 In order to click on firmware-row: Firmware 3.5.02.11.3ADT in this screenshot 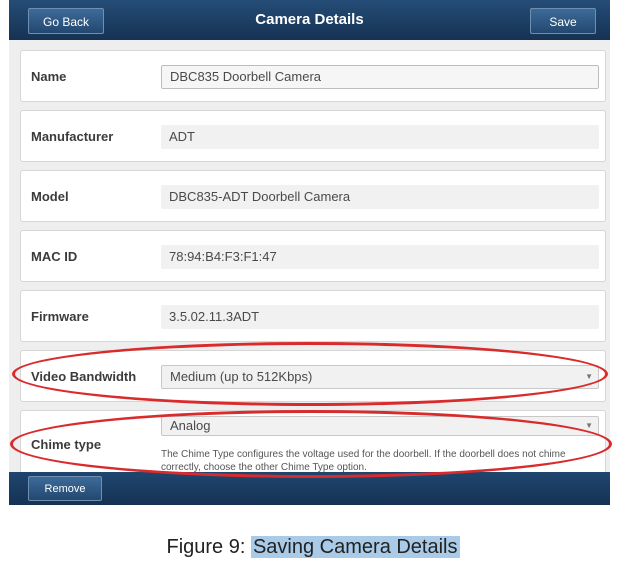, I will do `click(313, 316)`.